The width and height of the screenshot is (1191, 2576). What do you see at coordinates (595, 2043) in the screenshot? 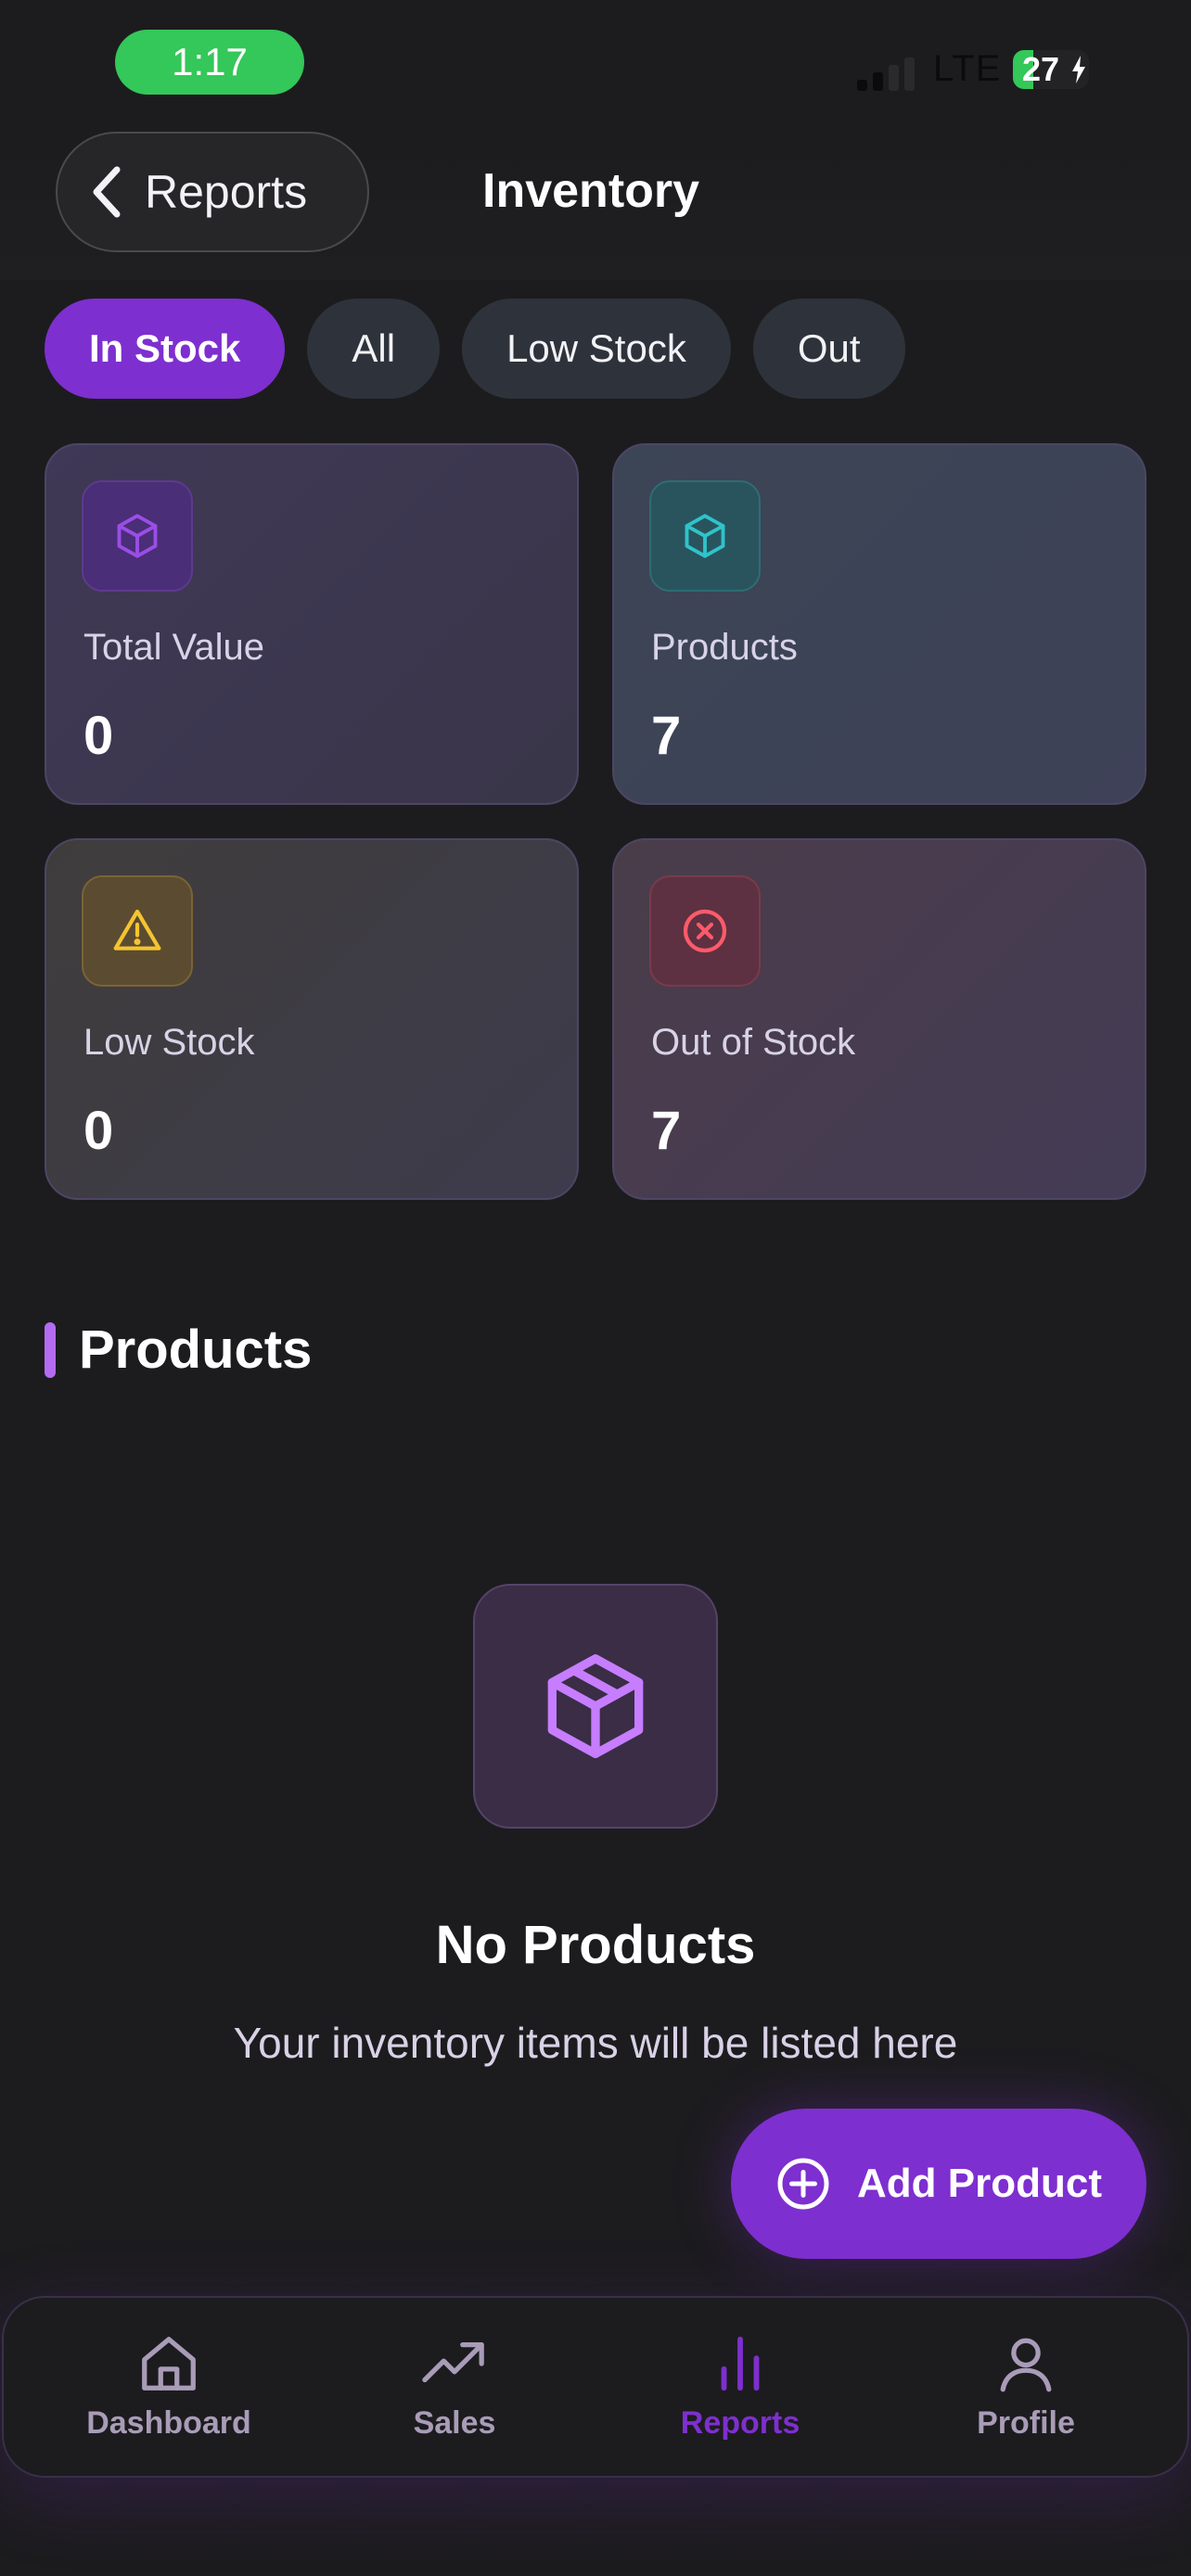
I see `empty-state-subtitle: Your inventory items will be listed here` at bounding box center [595, 2043].